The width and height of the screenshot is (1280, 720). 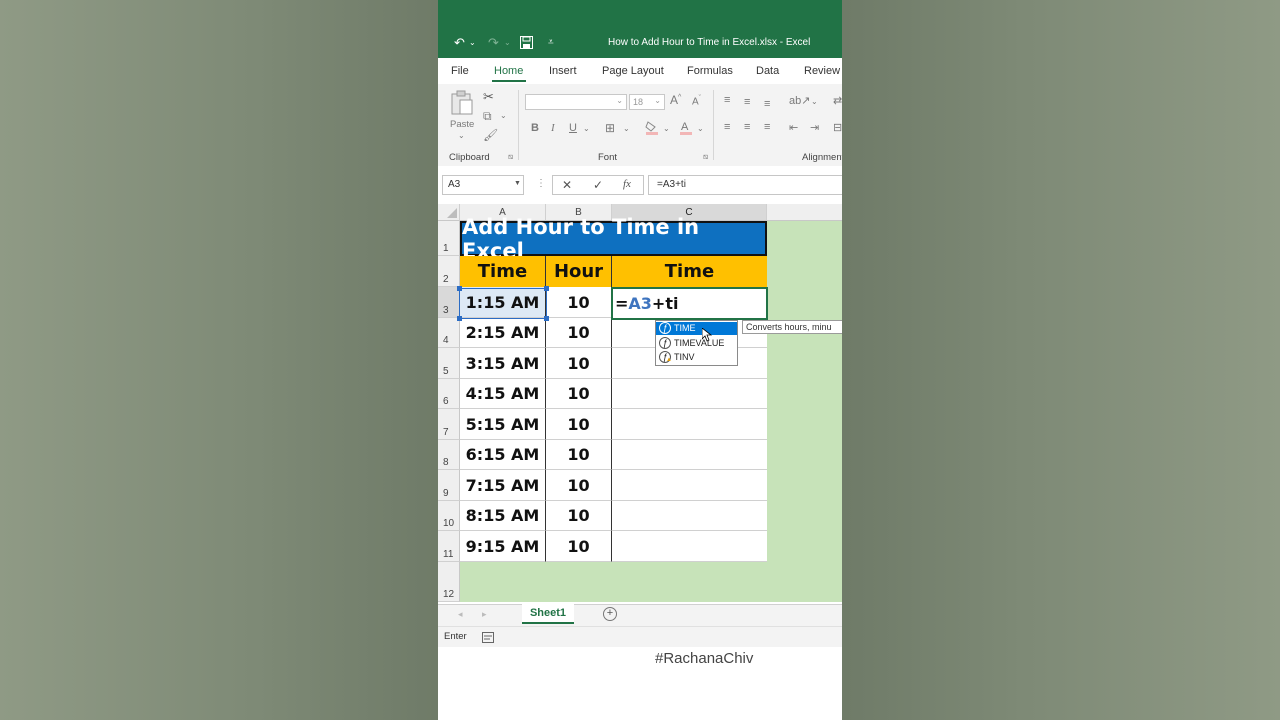 I want to click on copy-dropdown-icon: ⌄, so click(x=503, y=115).